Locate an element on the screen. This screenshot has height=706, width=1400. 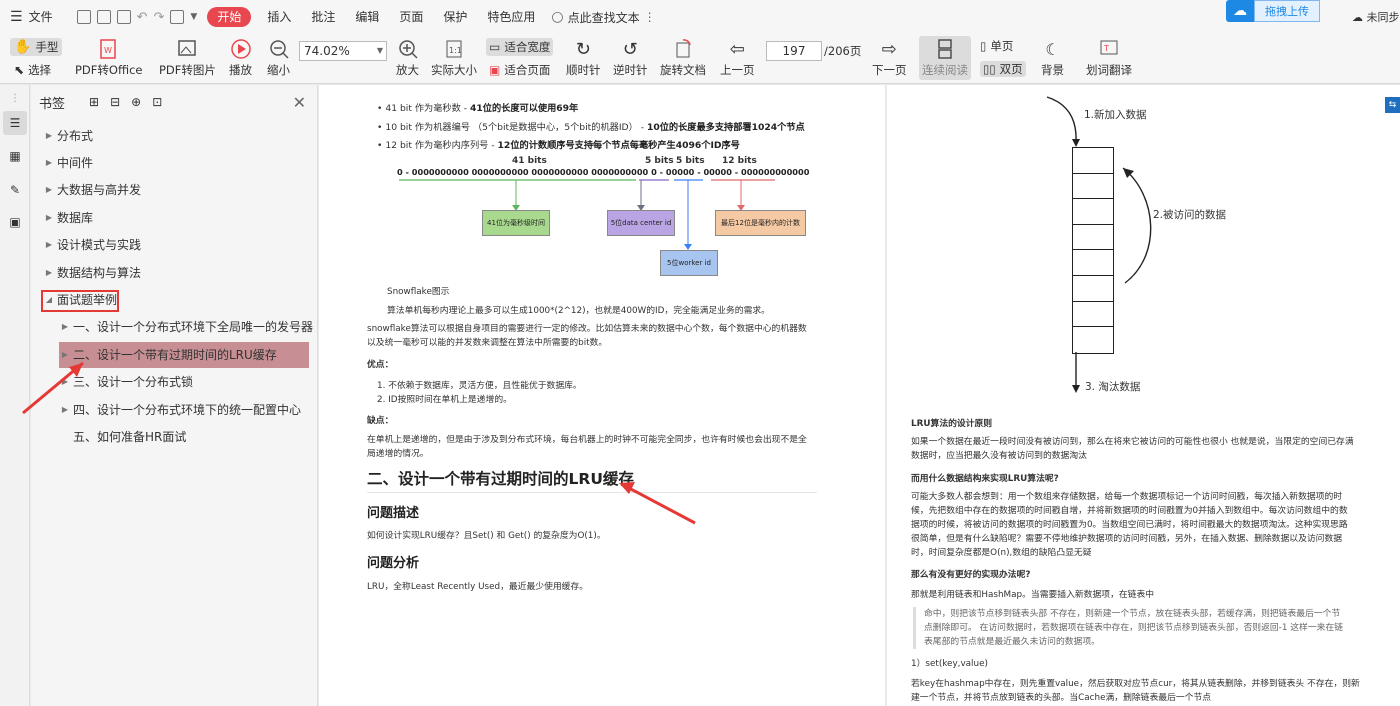
tab-features: 特色应用 is located at coordinates (511, 17).